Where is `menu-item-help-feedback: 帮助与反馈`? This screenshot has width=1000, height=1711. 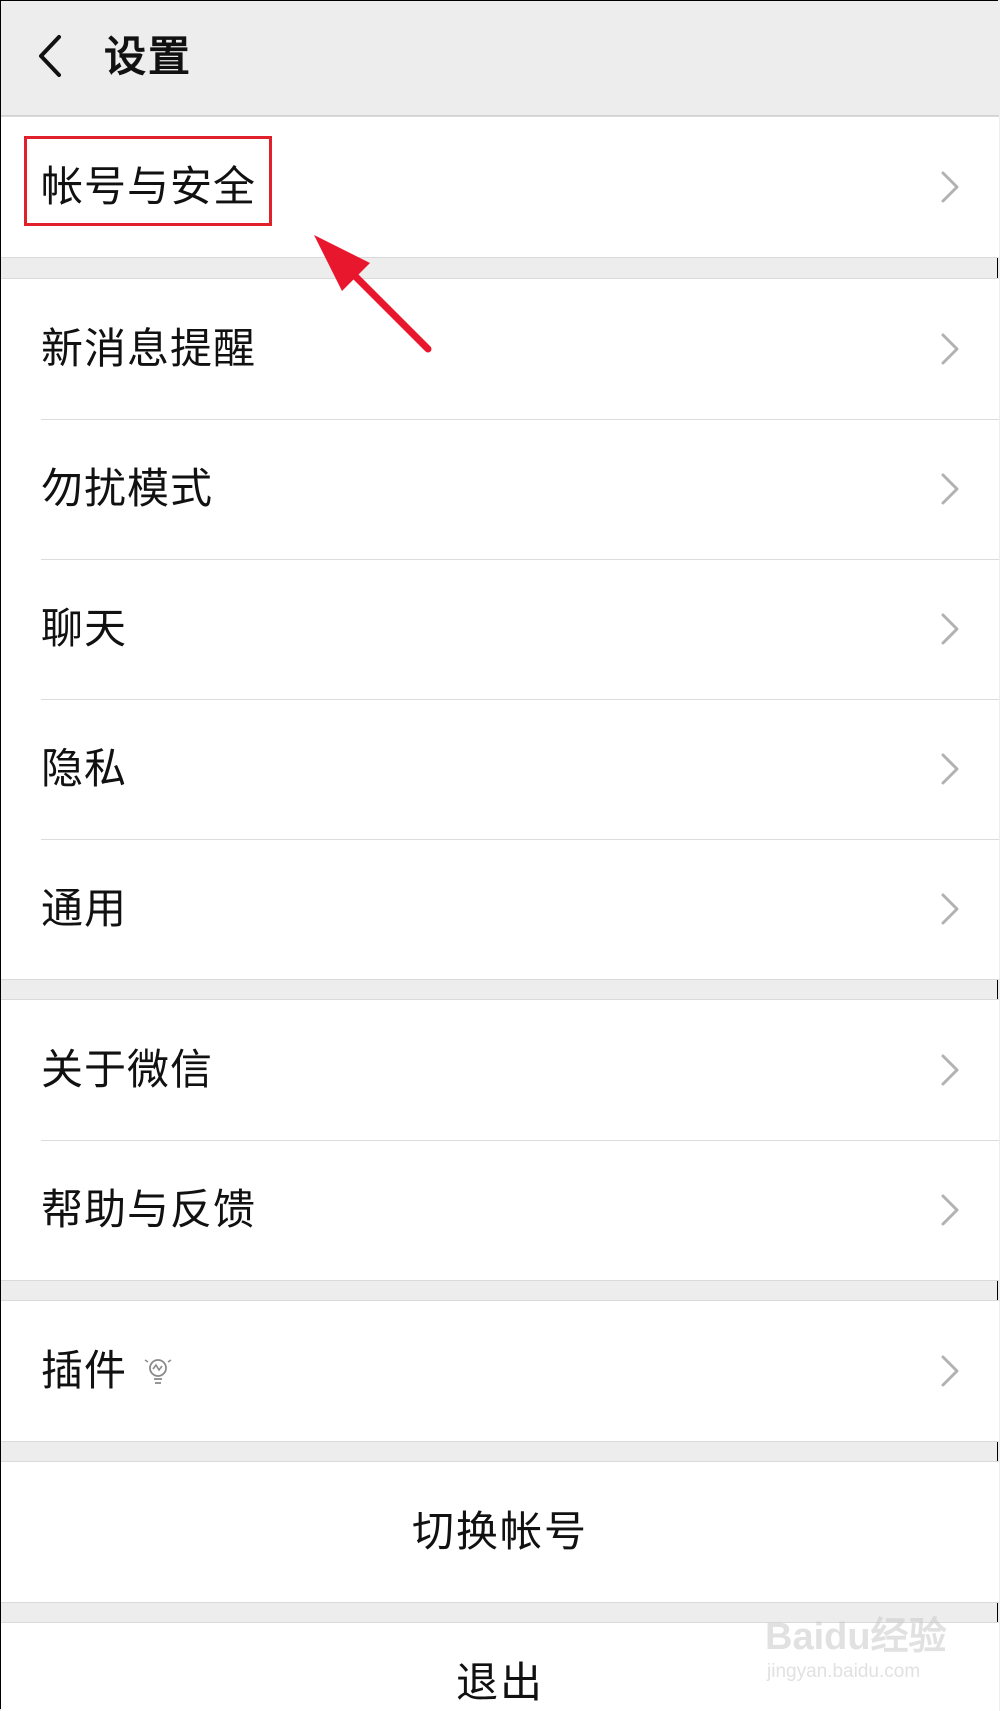 menu-item-help-feedback: 帮助与反馈 is located at coordinates (500, 1210).